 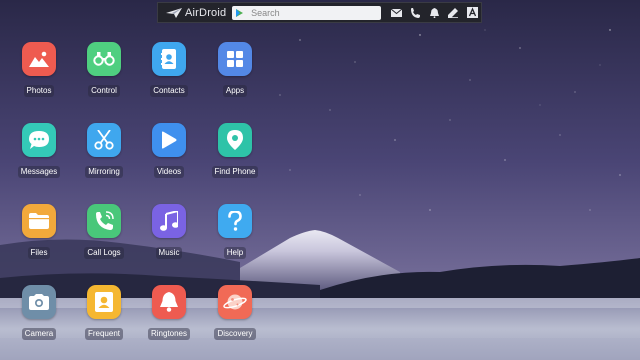 I want to click on chat-bubble-icon, so click(x=39, y=140).